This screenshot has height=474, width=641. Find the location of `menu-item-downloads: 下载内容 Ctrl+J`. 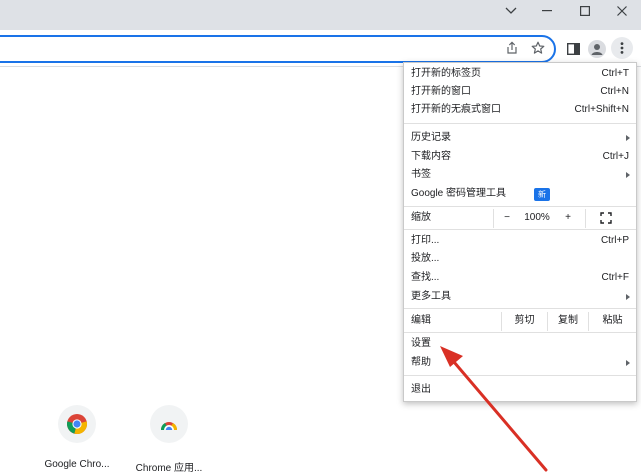

menu-item-downloads: 下载内容 Ctrl+J is located at coordinates (520, 157).